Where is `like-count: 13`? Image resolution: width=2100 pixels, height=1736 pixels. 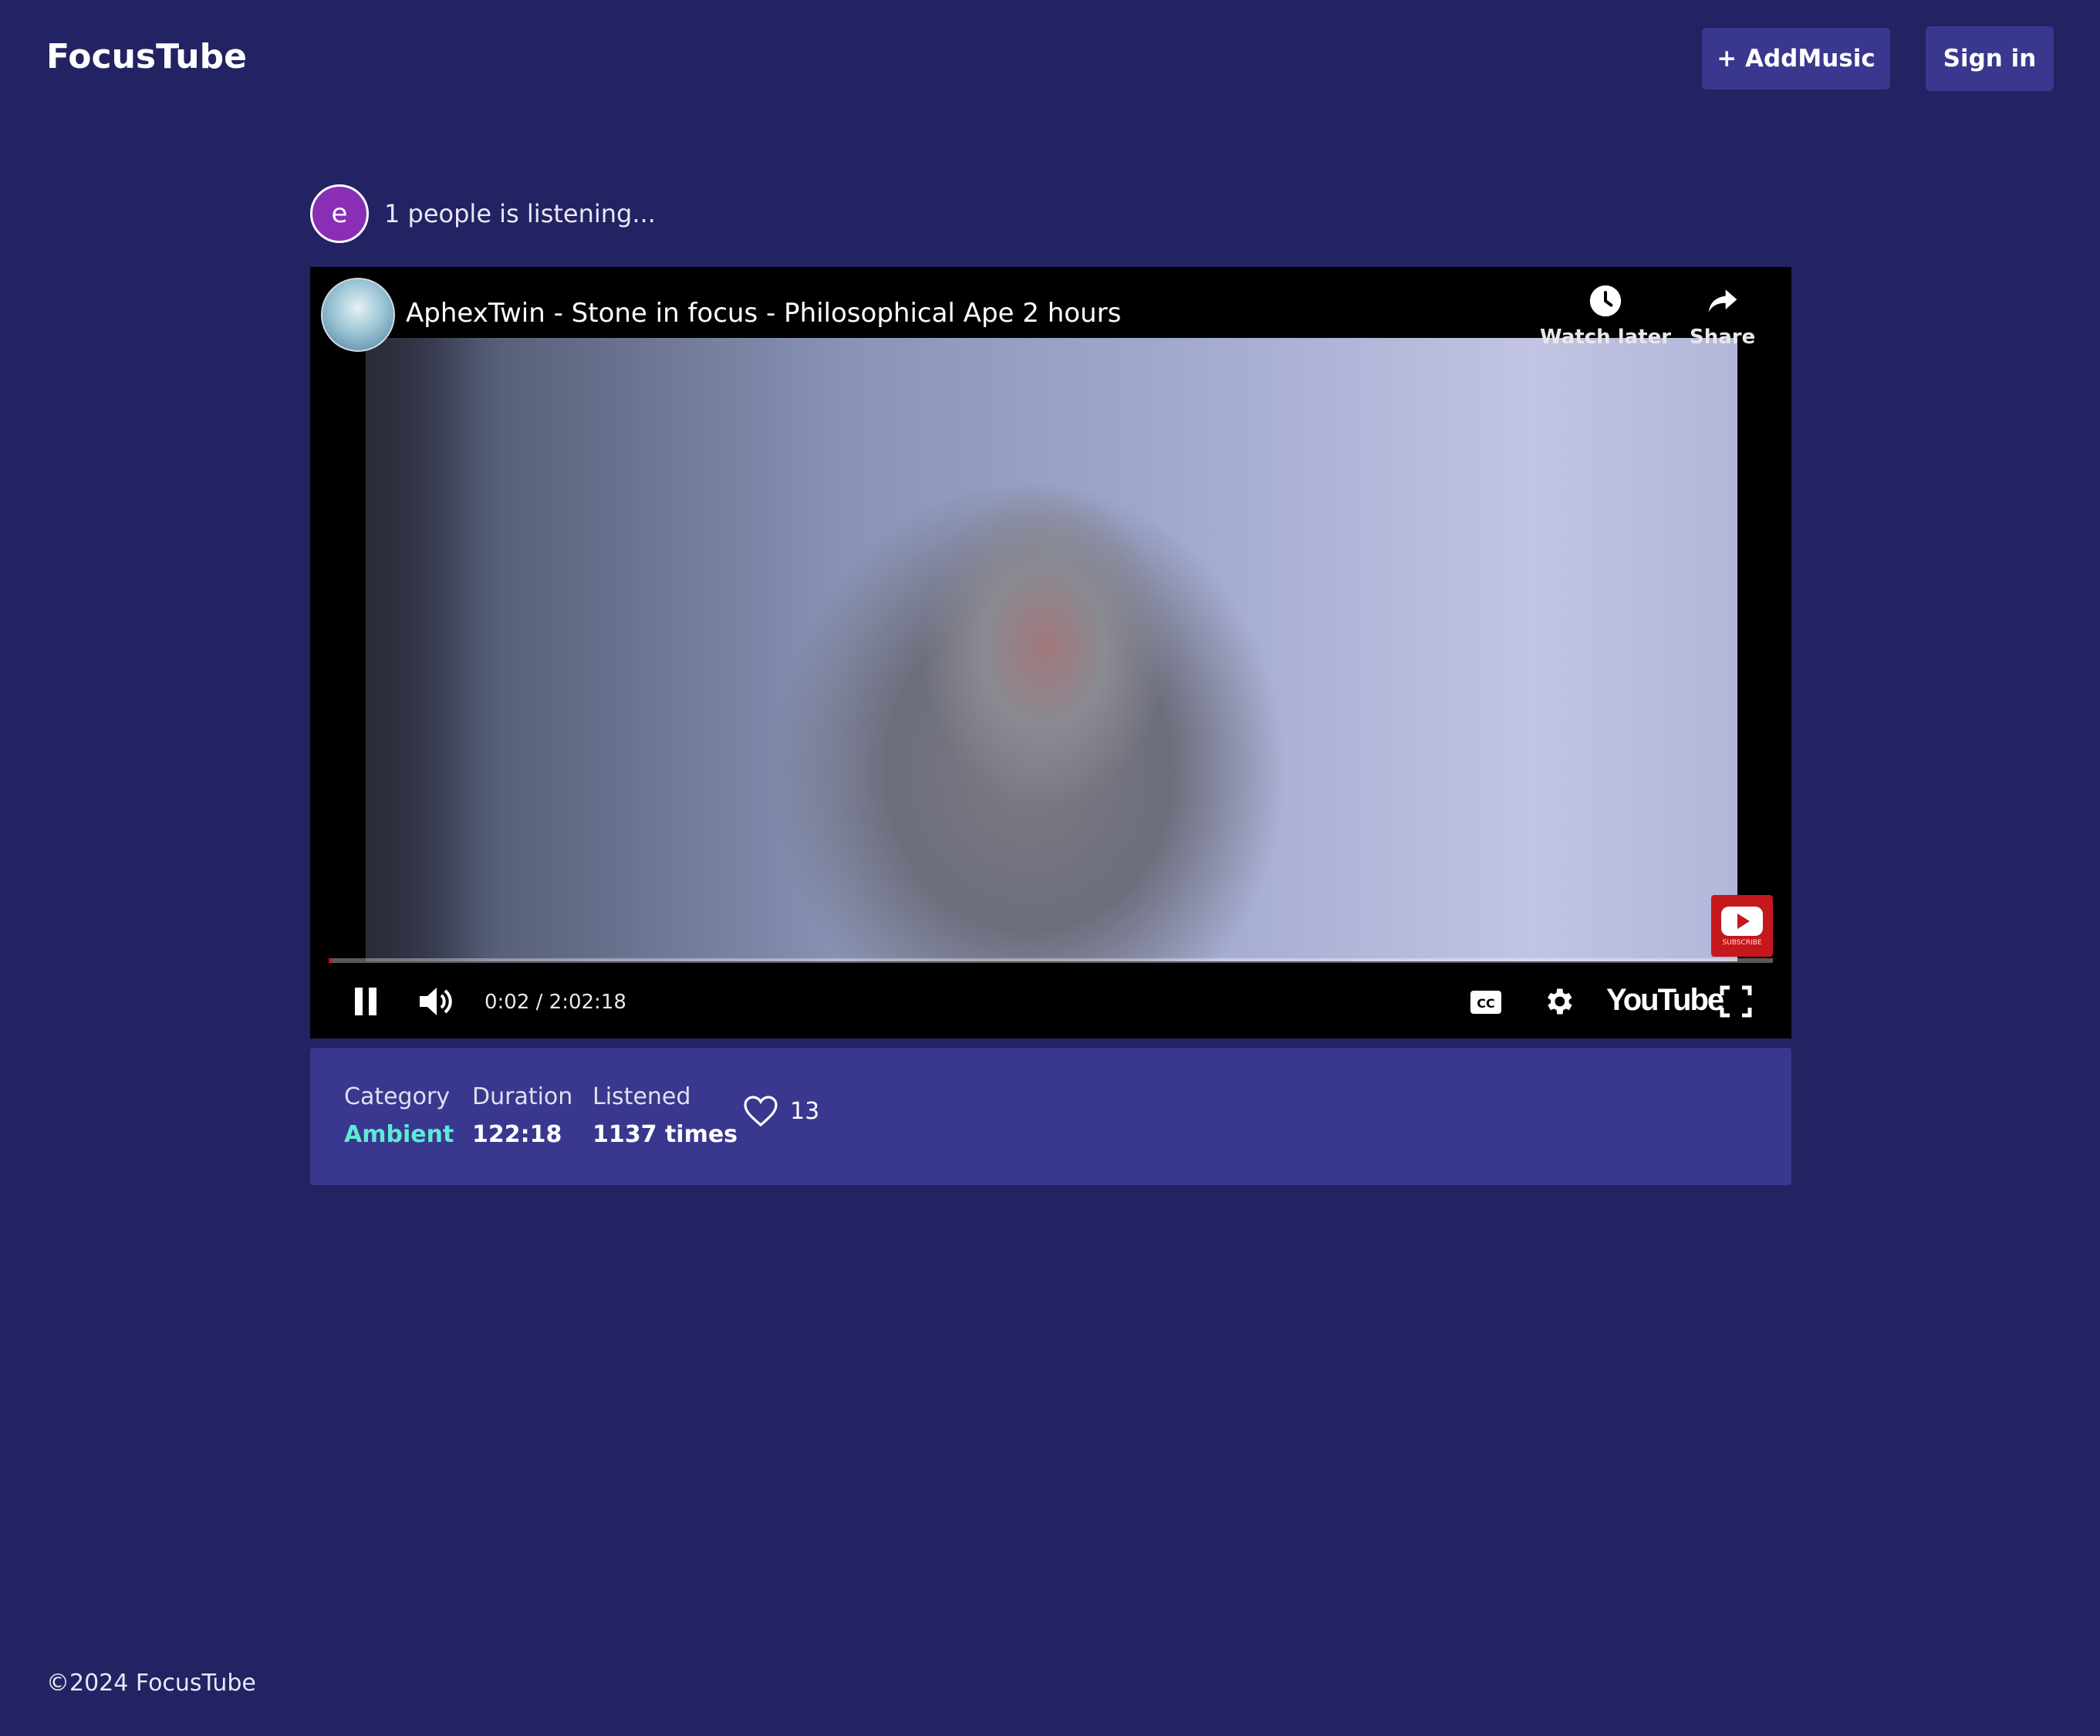 like-count: 13 is located at coordinates (805, 1111).